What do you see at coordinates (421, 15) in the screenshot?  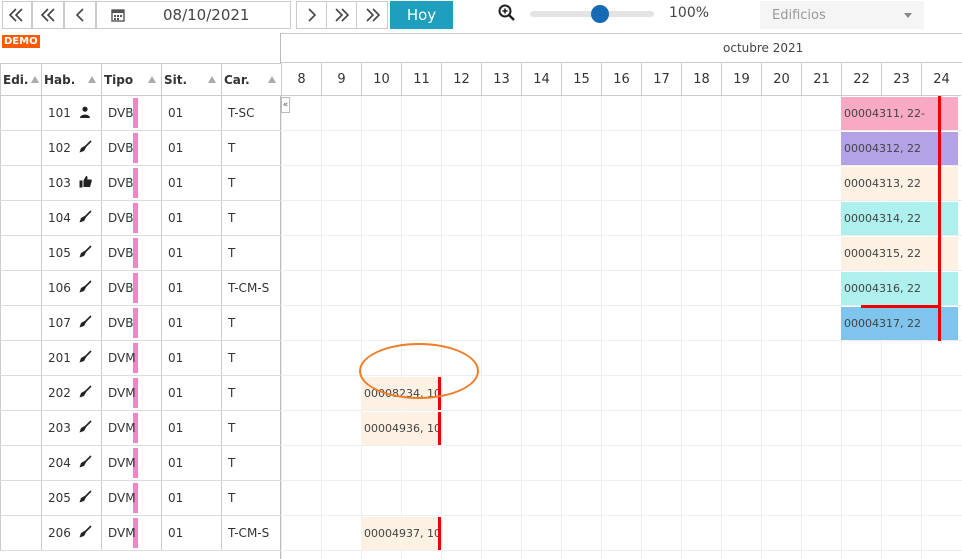 I see `today-button: Hoy` at bounding box center [421, 15].